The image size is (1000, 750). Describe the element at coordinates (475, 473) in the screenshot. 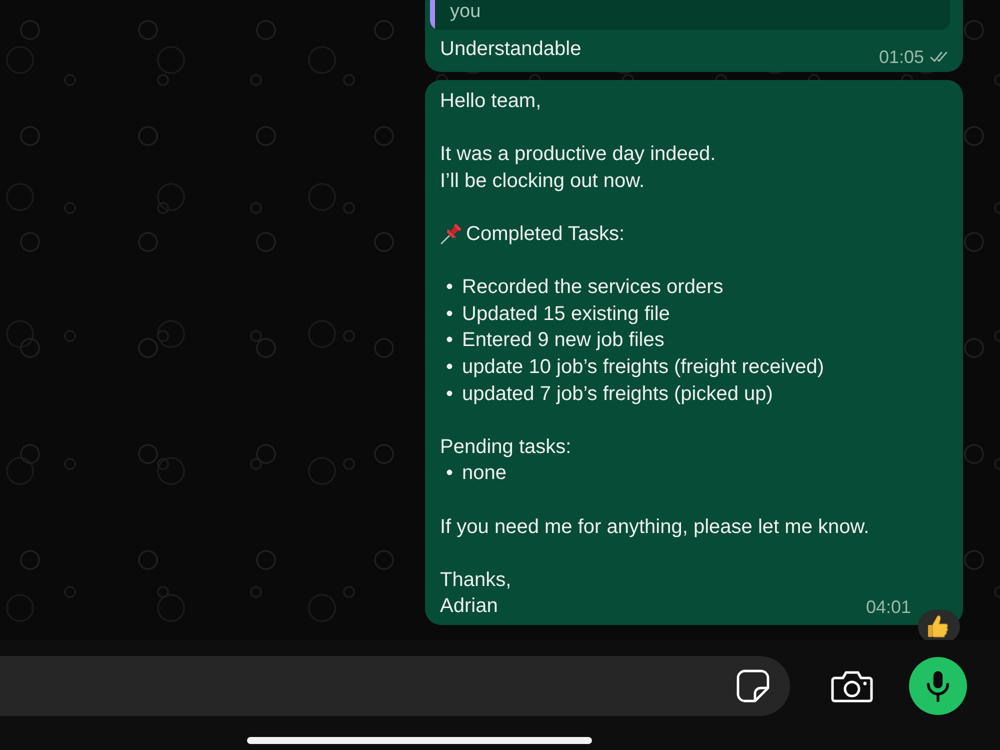

I see `list-item: • none` at that location.